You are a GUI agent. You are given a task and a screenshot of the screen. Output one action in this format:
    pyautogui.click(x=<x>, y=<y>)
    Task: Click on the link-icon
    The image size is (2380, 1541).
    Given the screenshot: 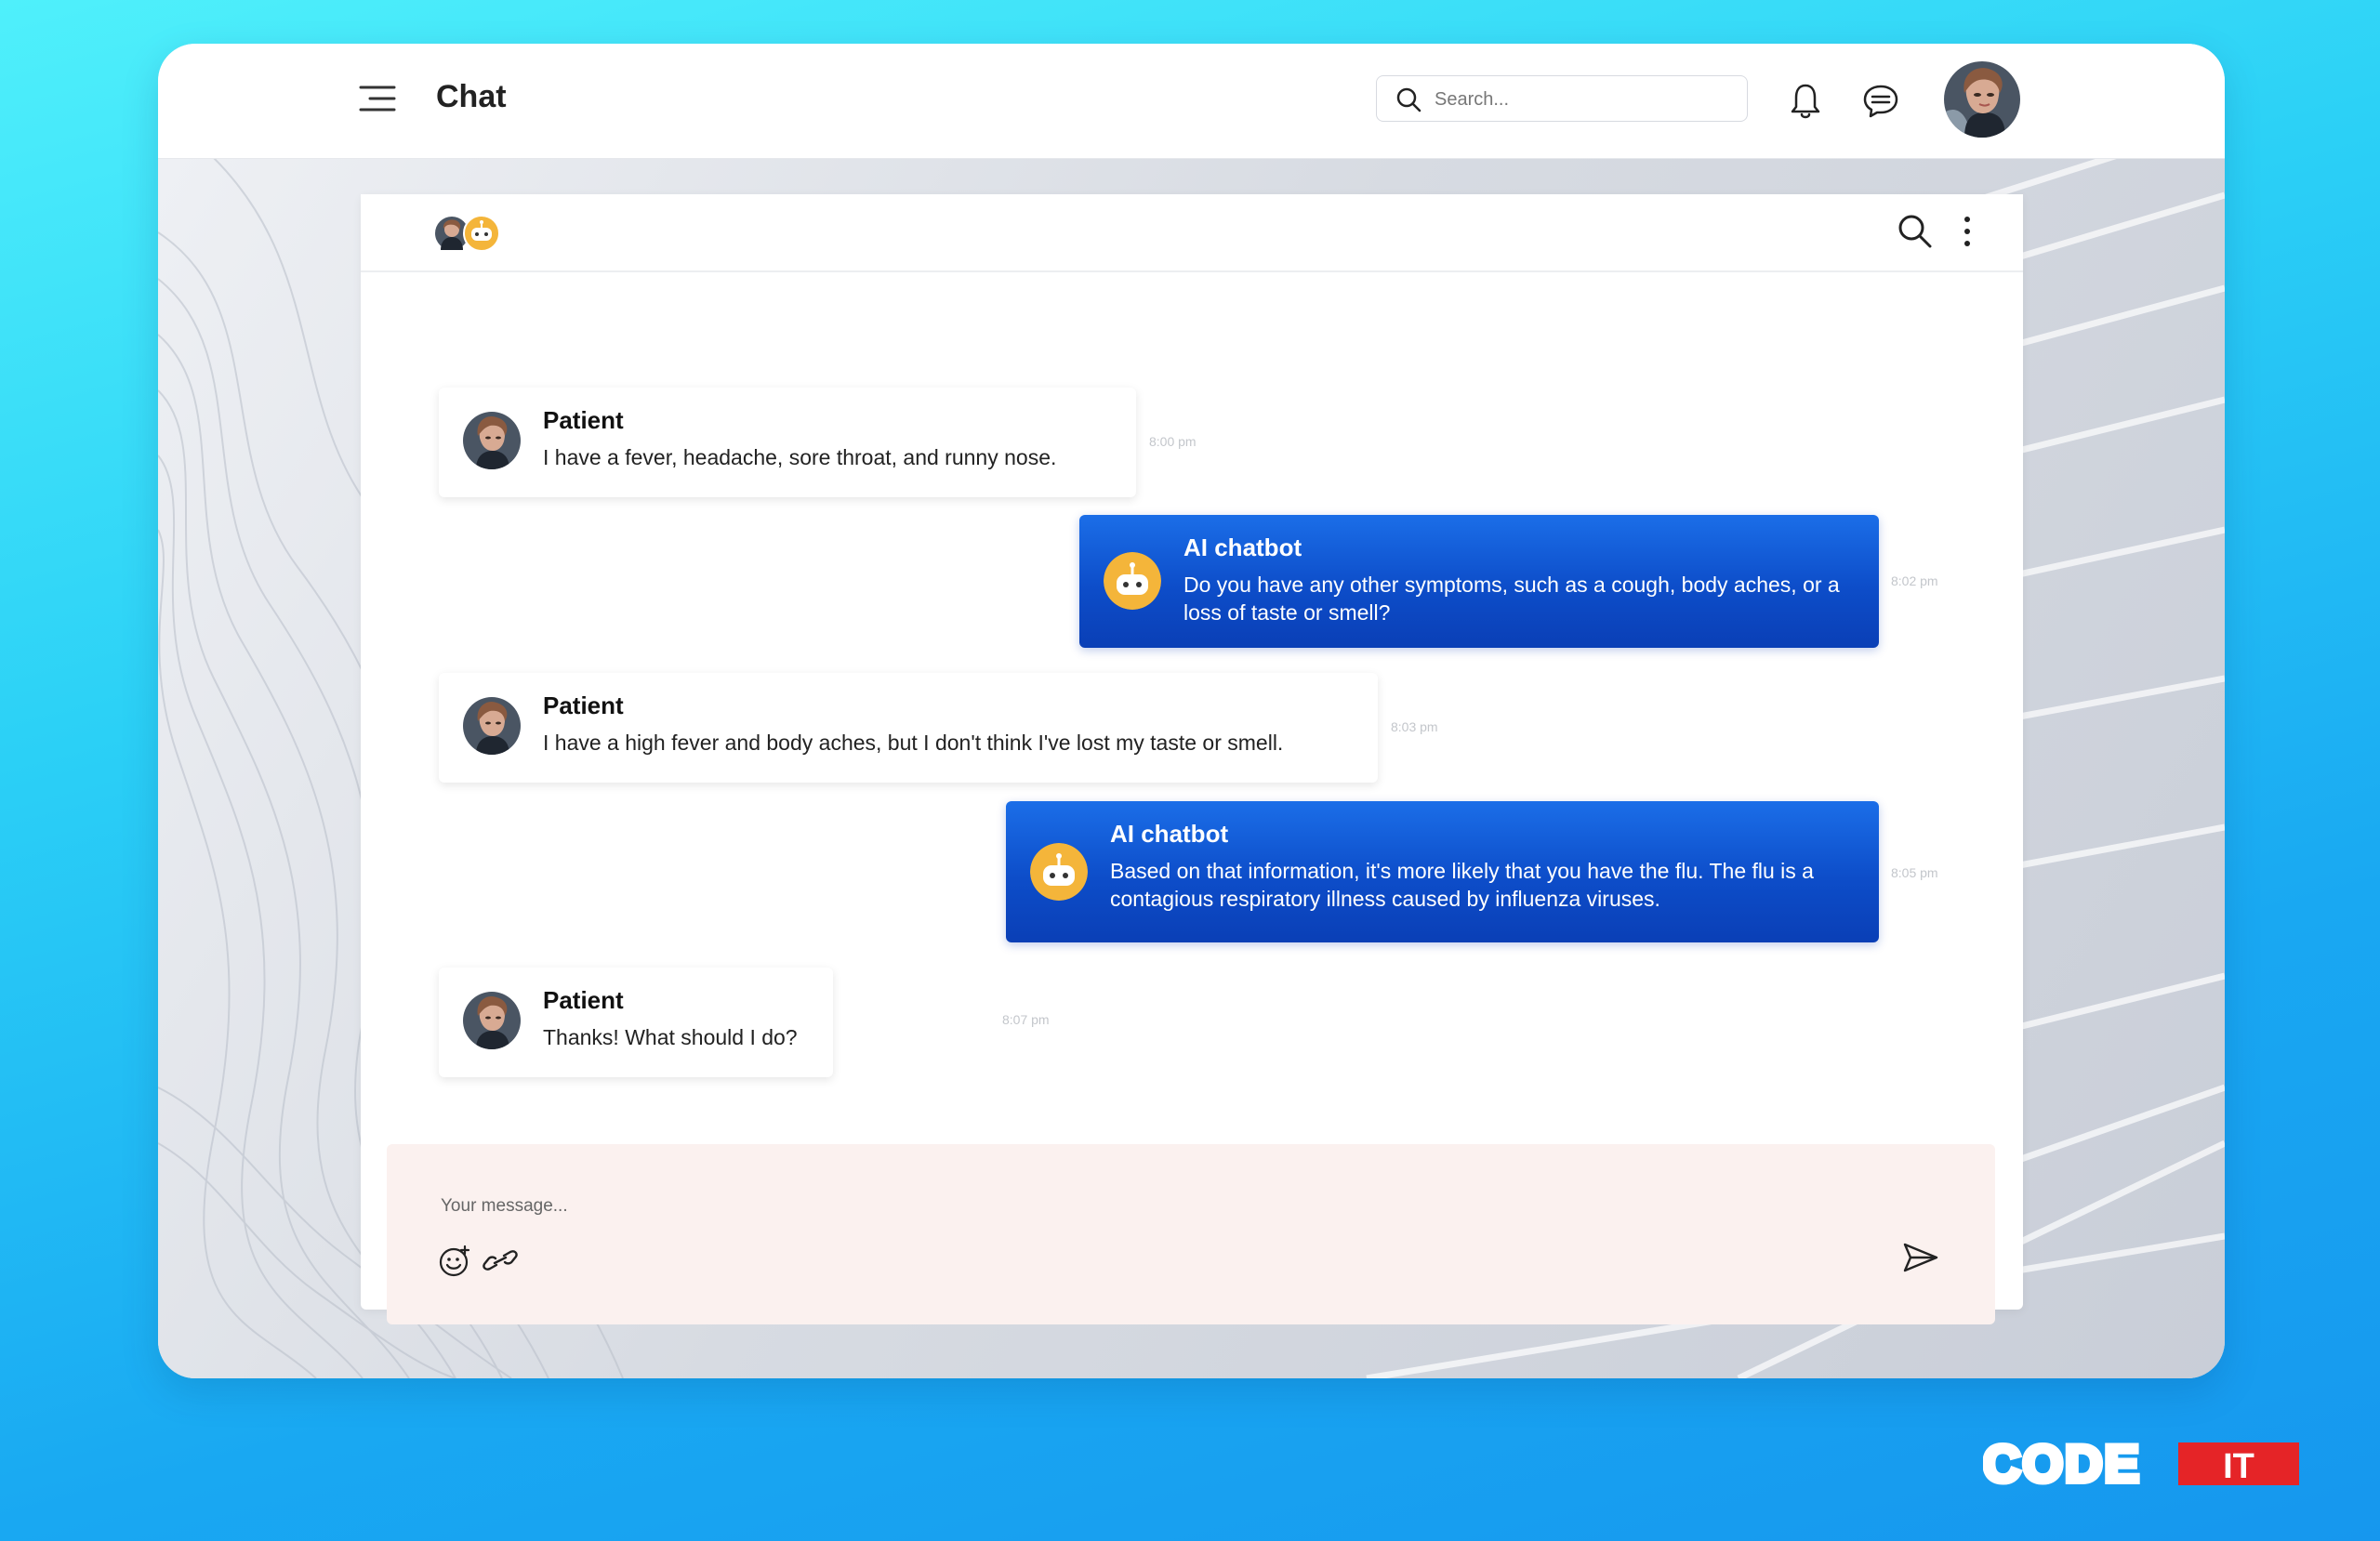 What is the action you would take?
    pyautogui.click(x=500, y=1260)
    